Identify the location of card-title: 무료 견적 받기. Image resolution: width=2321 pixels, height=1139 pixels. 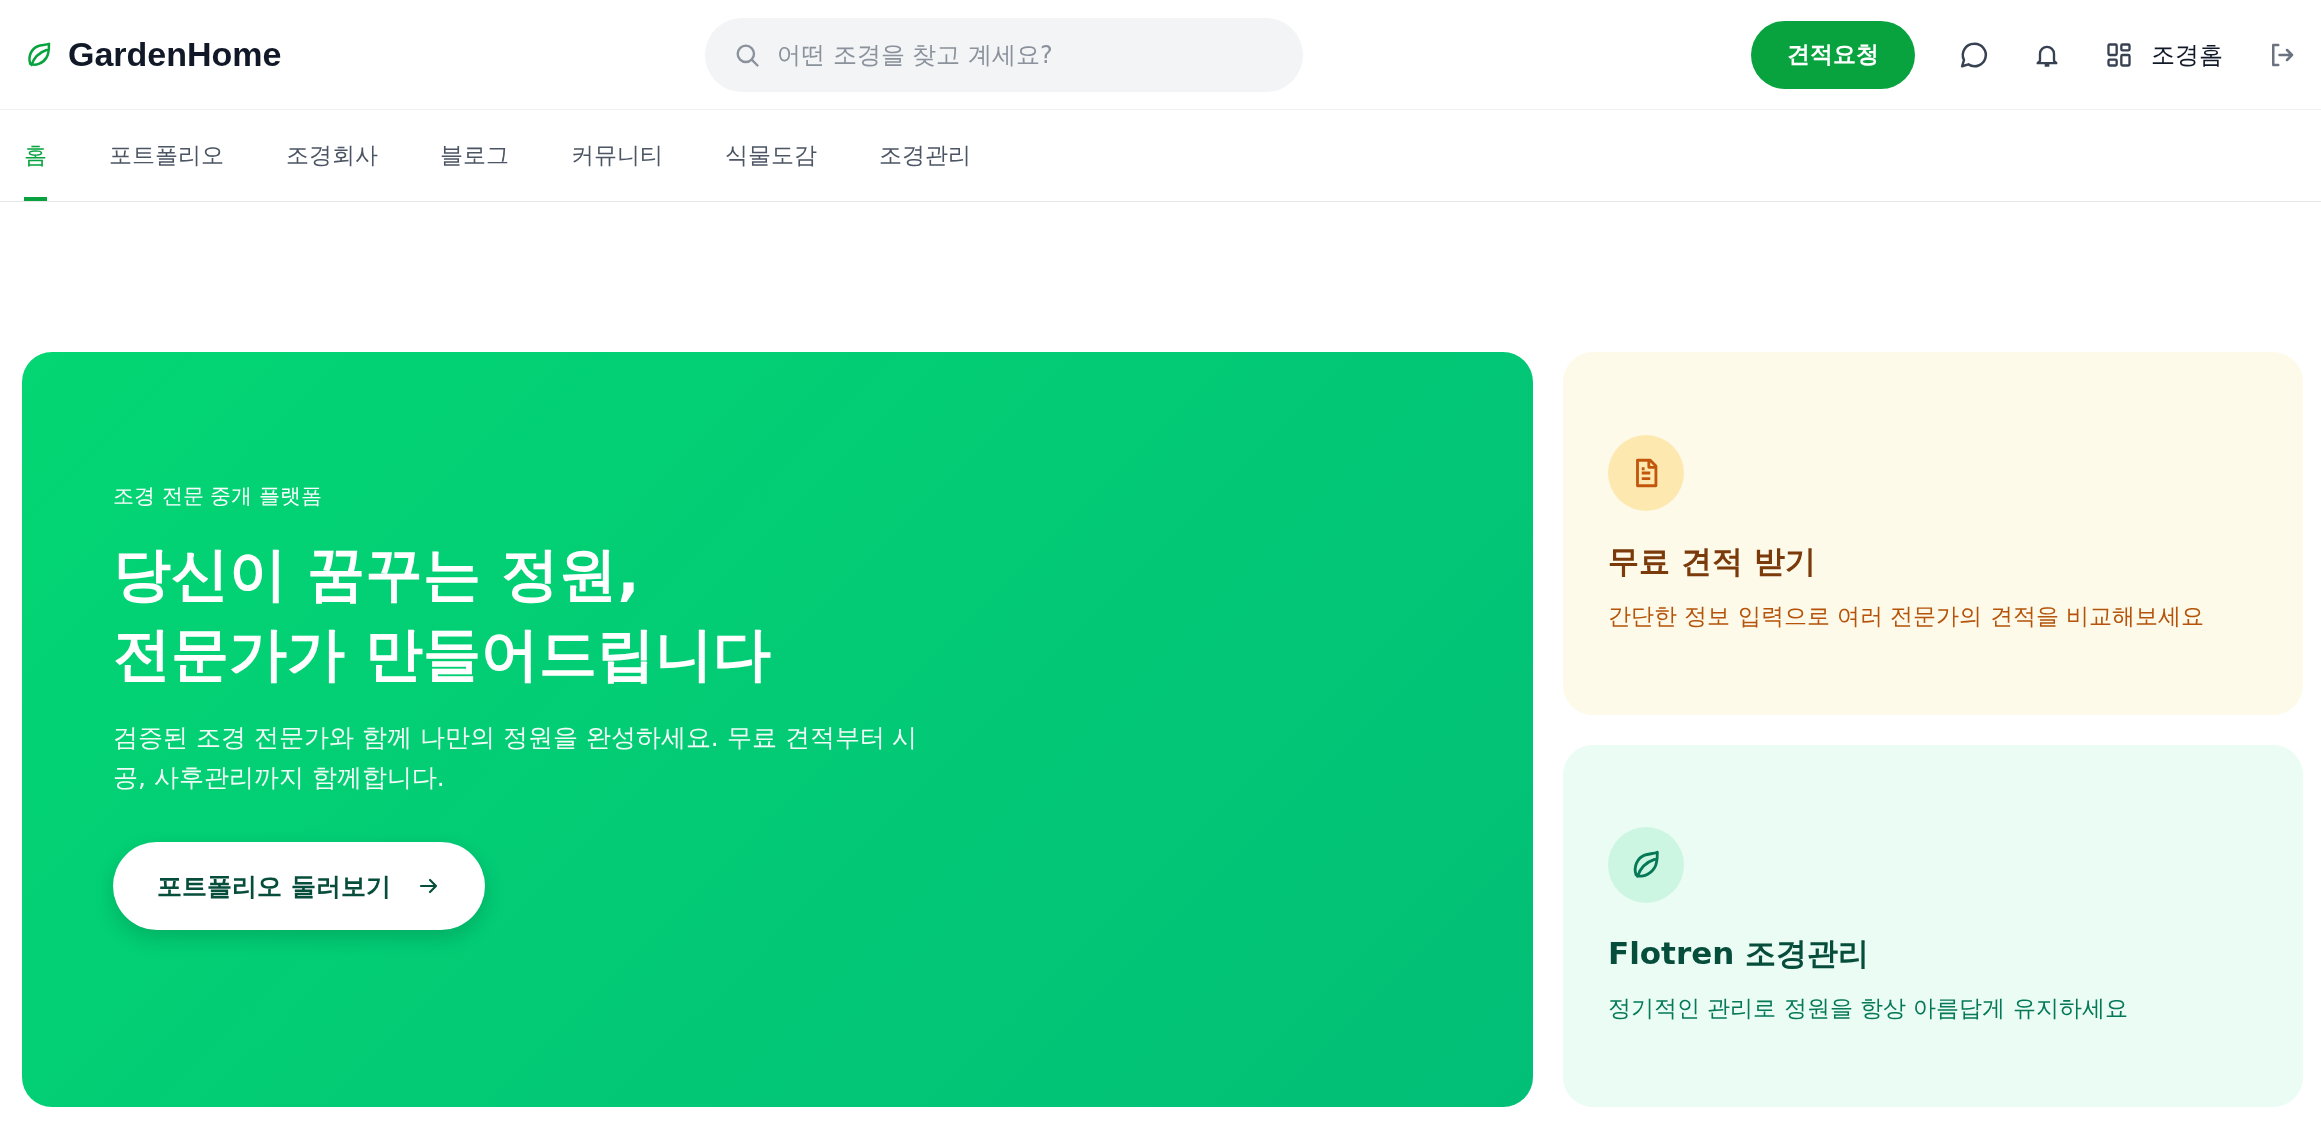
(1712, 561).